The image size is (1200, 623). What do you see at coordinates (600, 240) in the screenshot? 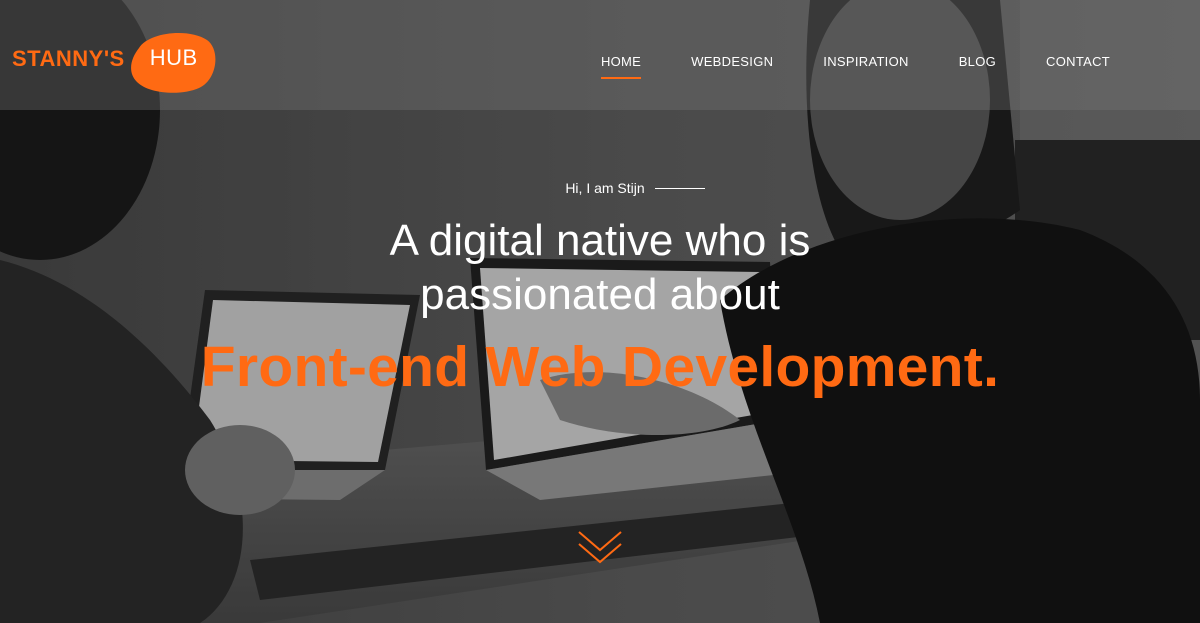
I see `headline-line-1: A digital native who is` at bounding box center [600, 240].